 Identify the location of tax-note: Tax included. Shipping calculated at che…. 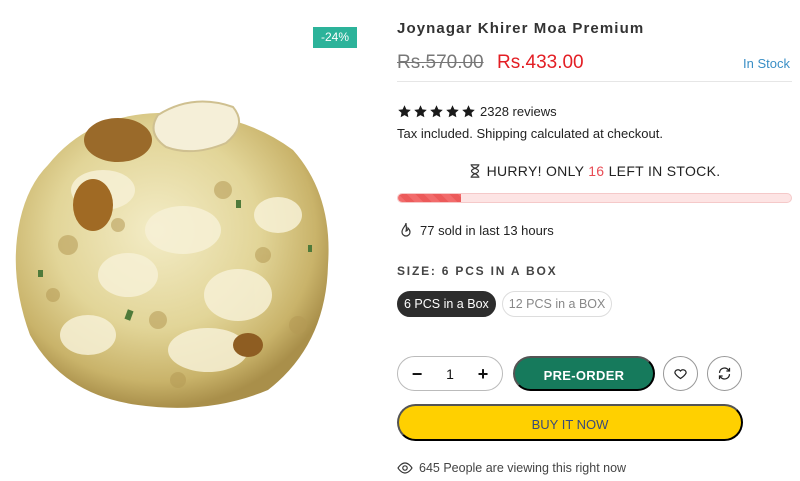
(530, 133).